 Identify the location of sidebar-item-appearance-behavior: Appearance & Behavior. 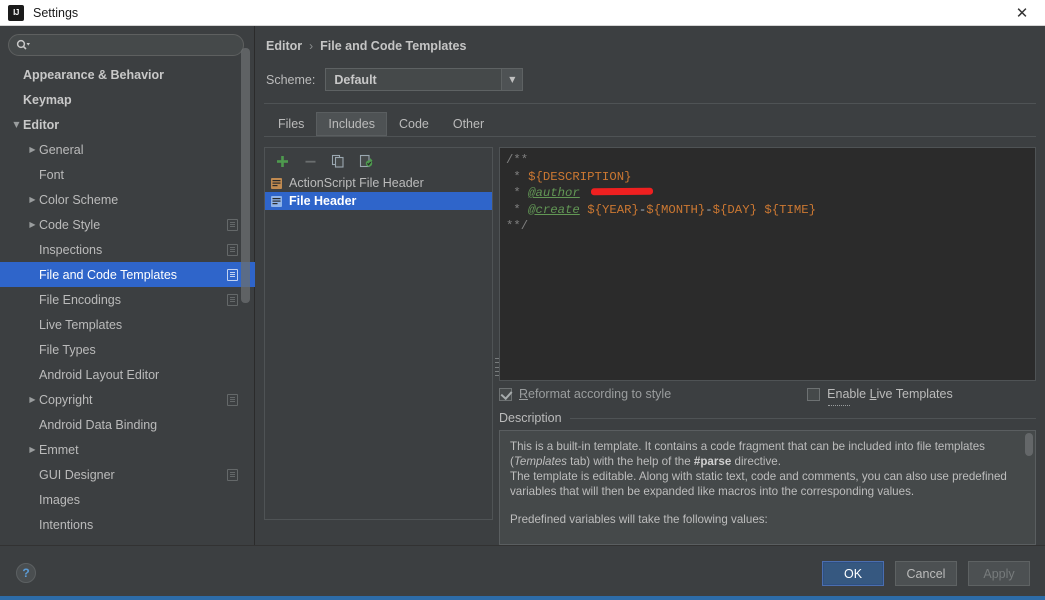
(127, 74).